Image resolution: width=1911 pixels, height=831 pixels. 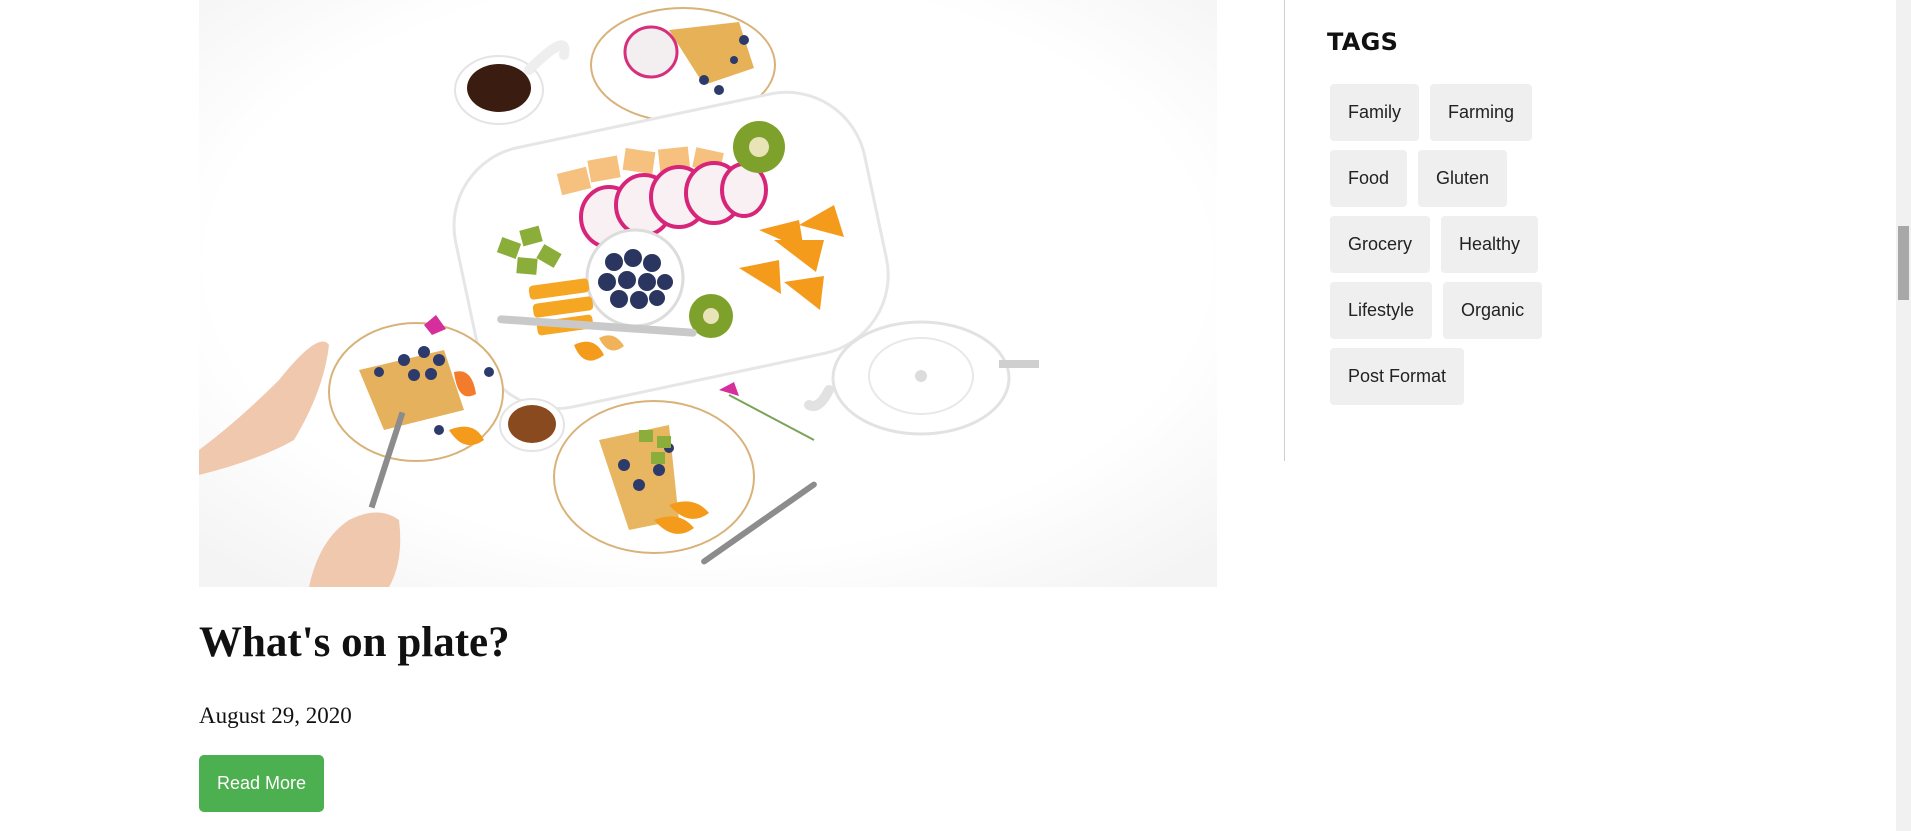 I want to click on read-more-button: Read More, so click(x=261, y=783).